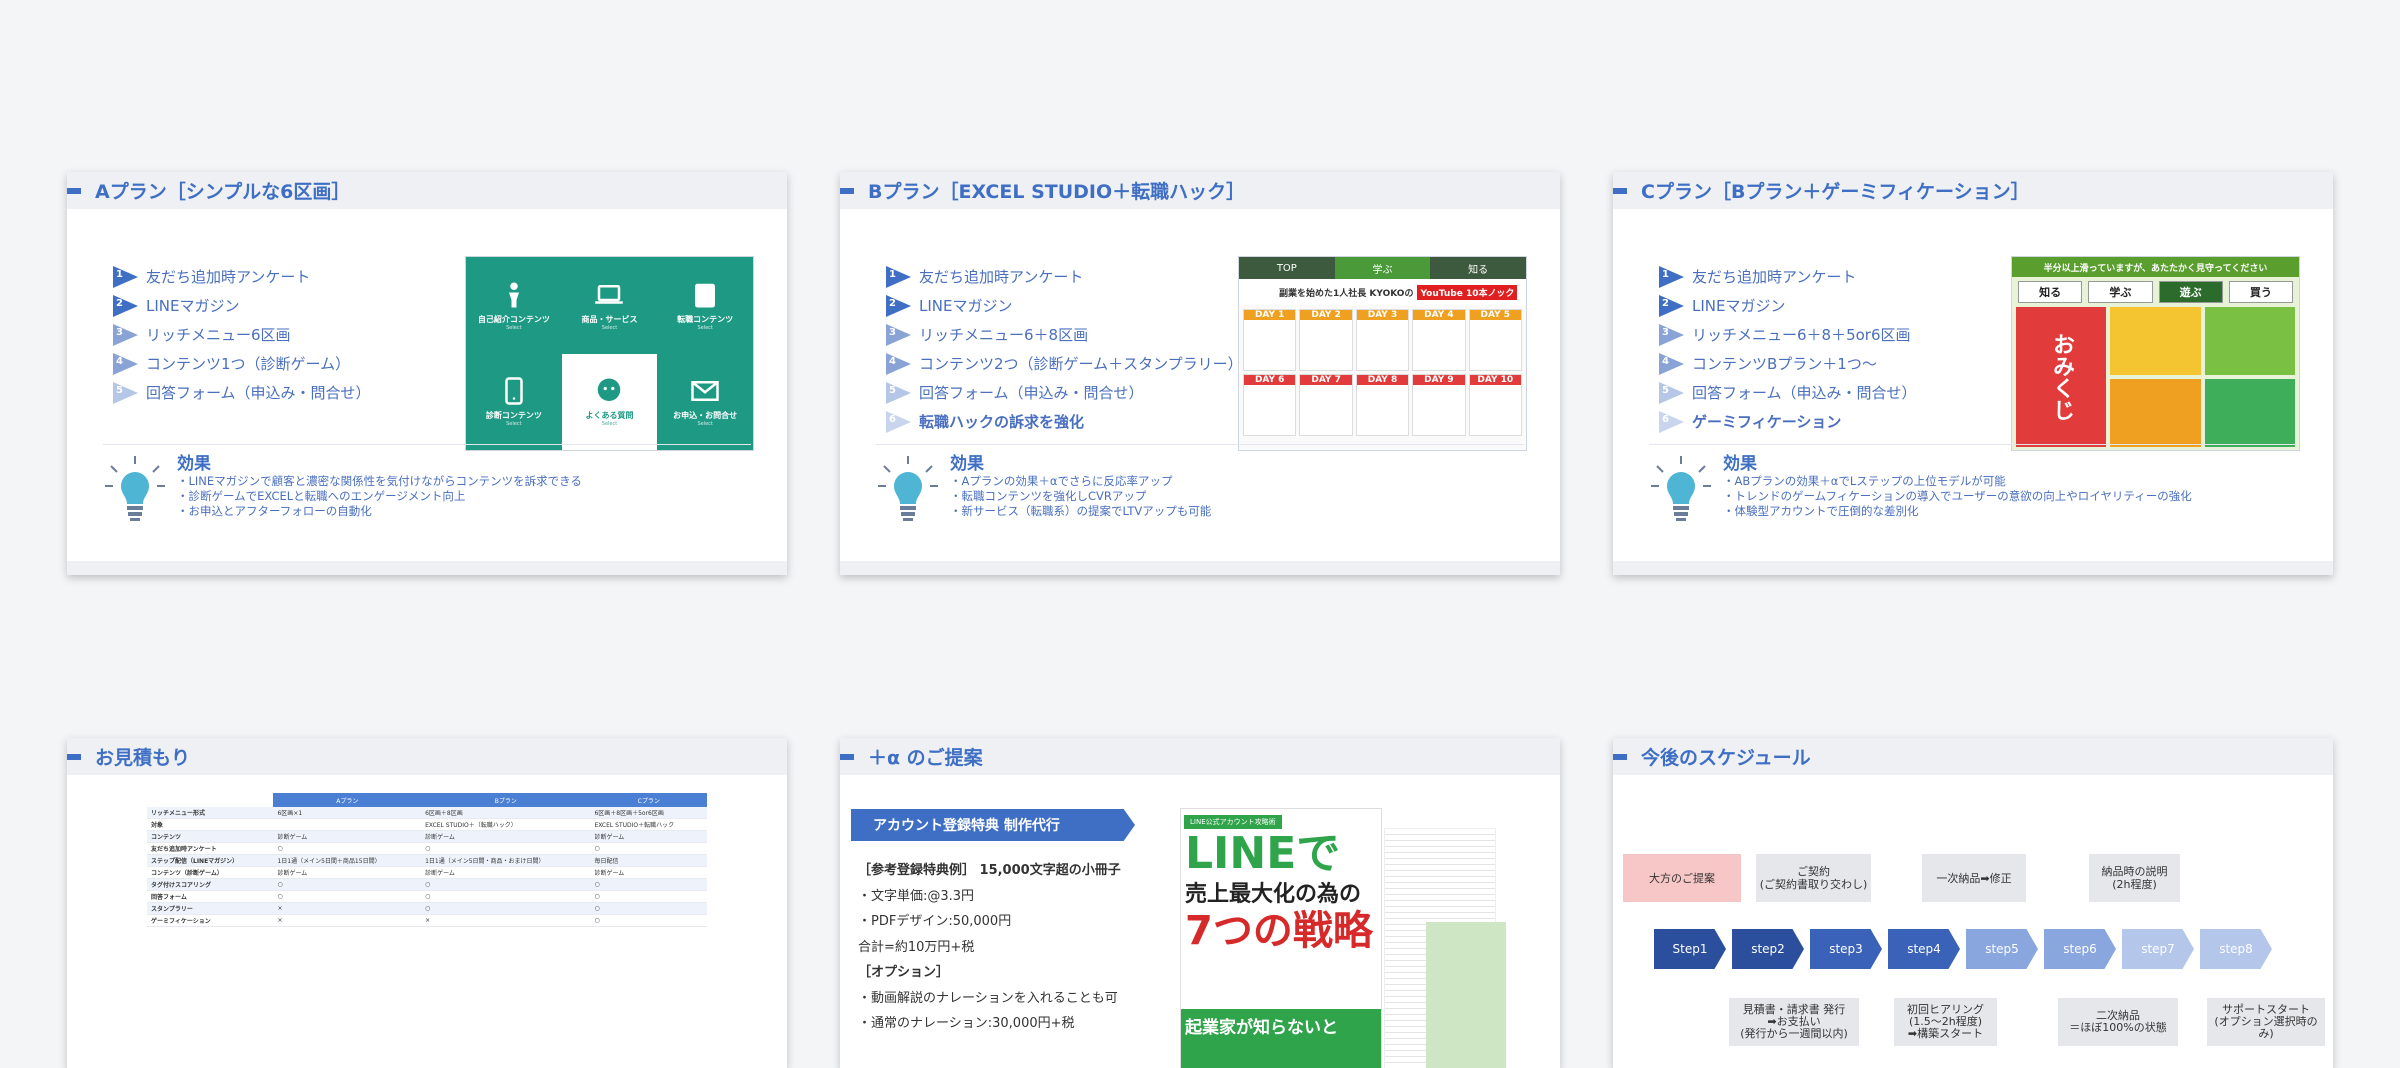 Image resolution: width=2400 pixels, height=1068 pixels. What do you see at coordinates (1326, 340) in the screenshot?
I see `day-tile: DAY 2` at bounding box center [1326, 340].